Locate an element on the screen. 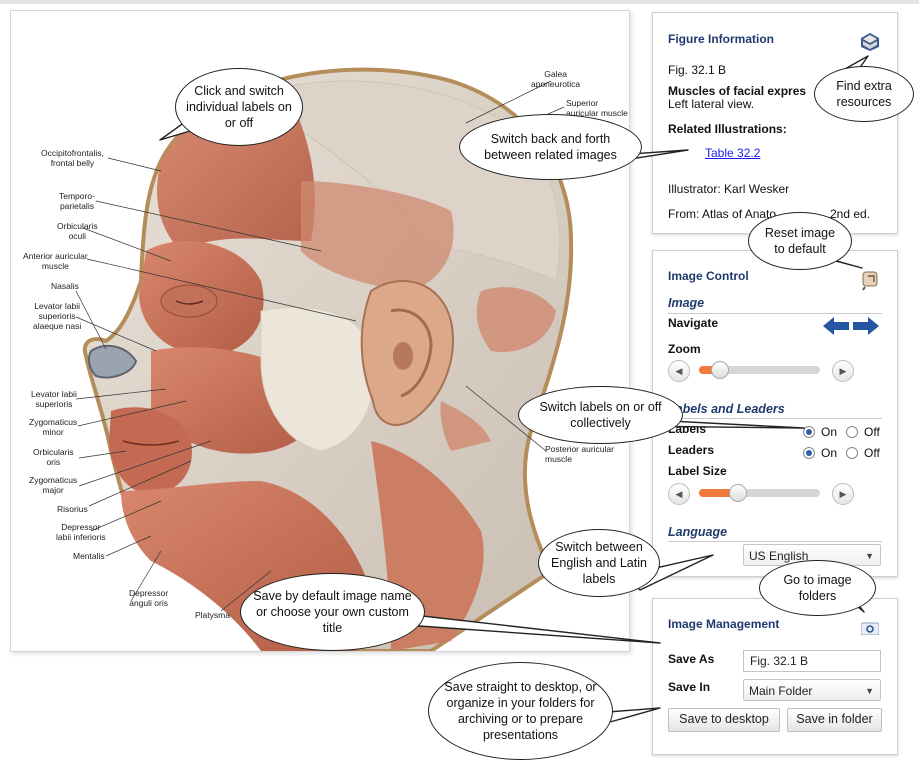  label-size-slider-knob is located at coordinates (738, 493).